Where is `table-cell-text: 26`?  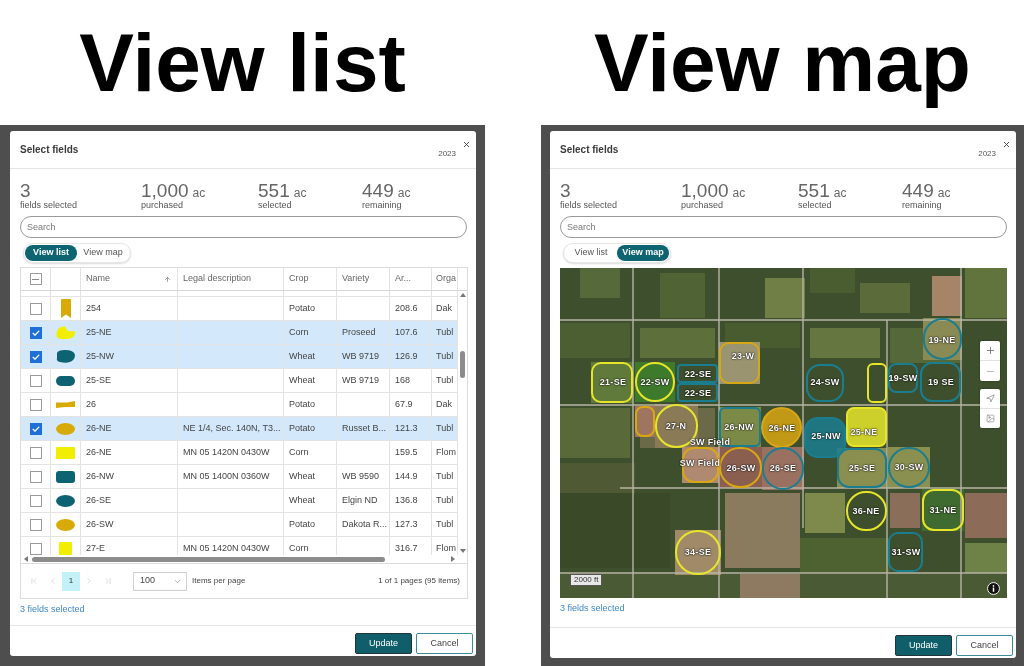
table-cell-text: 26 is located at coordinates (91, 404).